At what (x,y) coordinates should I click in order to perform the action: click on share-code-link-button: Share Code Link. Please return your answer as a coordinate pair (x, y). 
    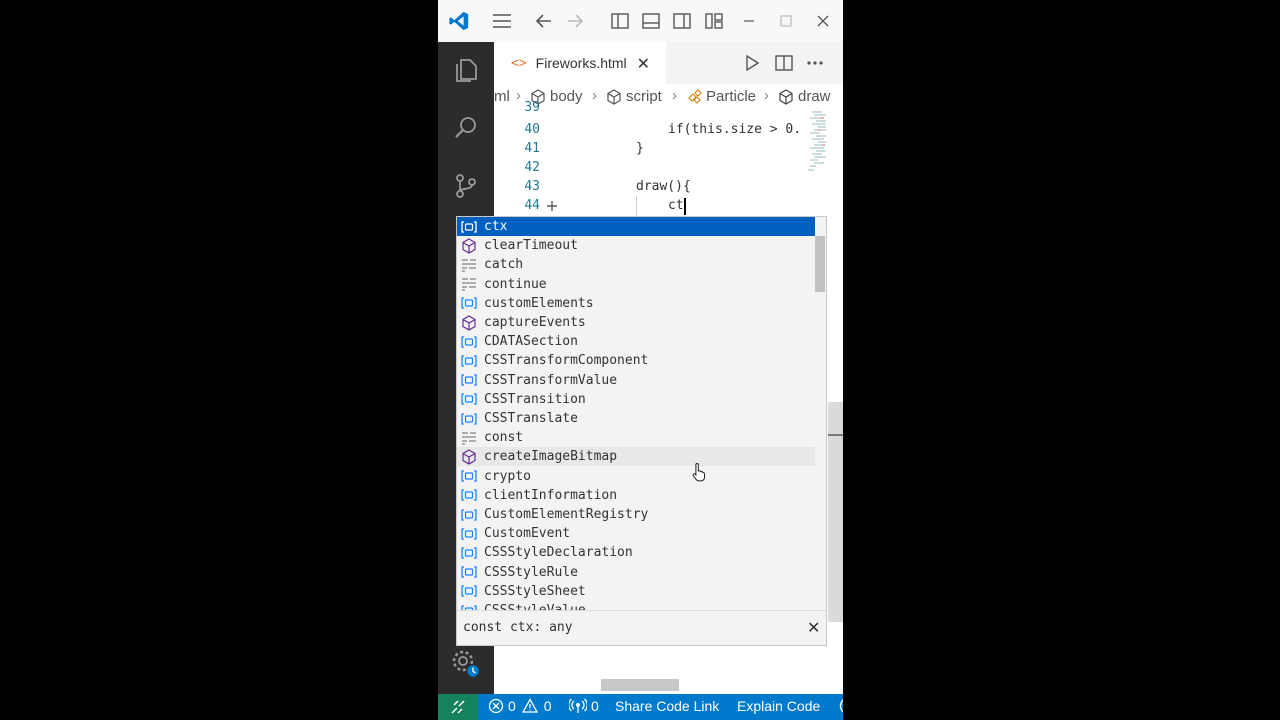
    Looking at the image, I should click on (667, 706).